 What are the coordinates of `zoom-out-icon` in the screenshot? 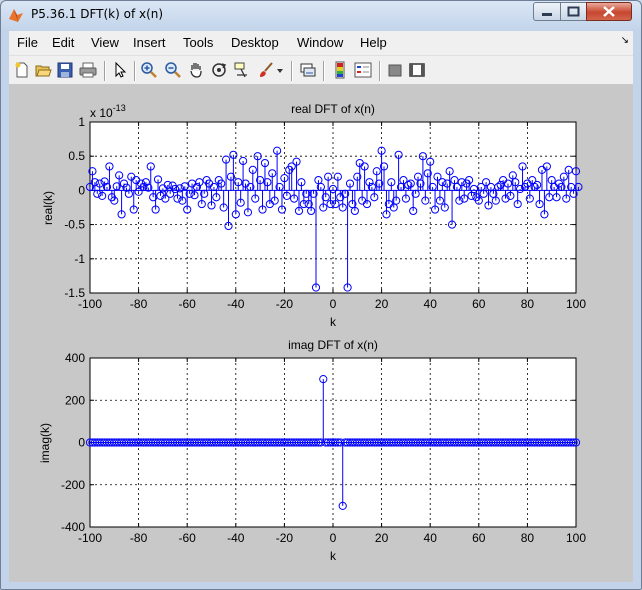 It's located at (173, 70).